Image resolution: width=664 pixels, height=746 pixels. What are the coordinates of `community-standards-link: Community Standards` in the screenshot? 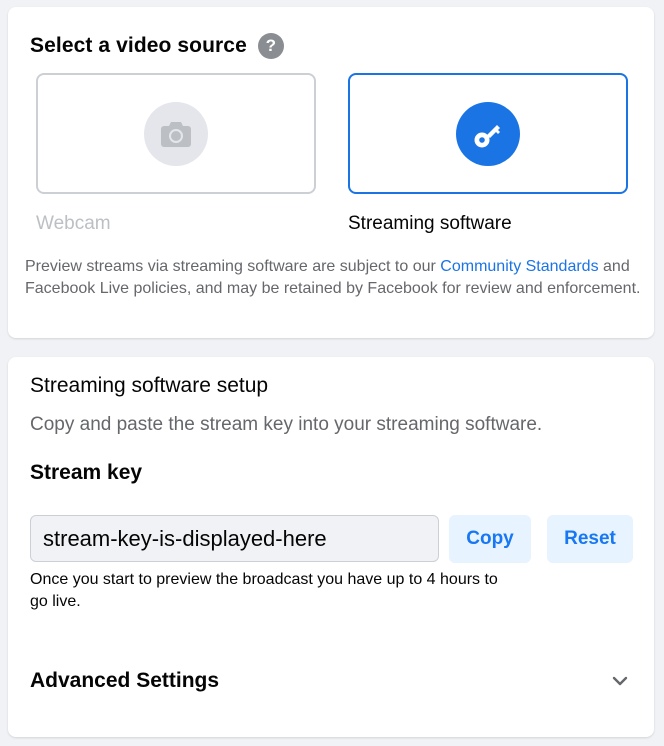 It's located at (519, 266).